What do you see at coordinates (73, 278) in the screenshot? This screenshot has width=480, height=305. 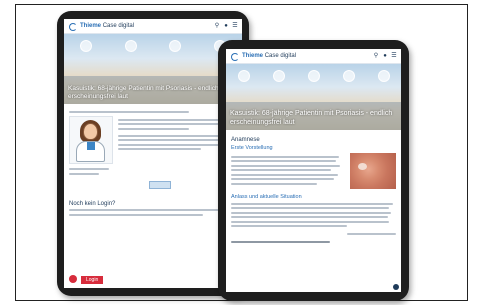 I see `thieme-round-icon` at bounding box center [73, 278].